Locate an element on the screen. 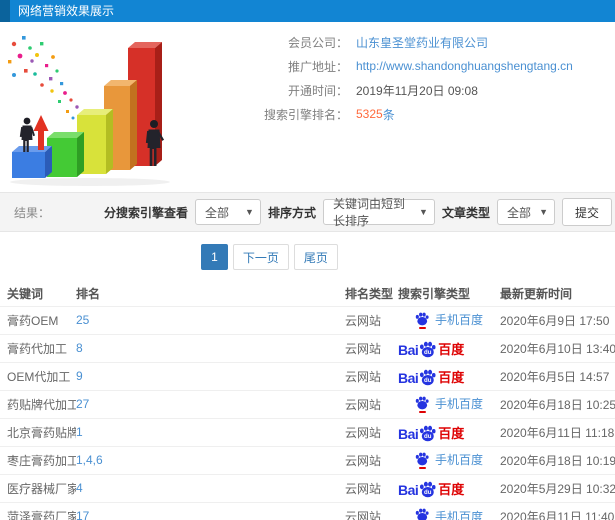 Image resolution: width=615 pixels, height=520 pixels. rank-link: 9 is located at coordinates (210, 375).